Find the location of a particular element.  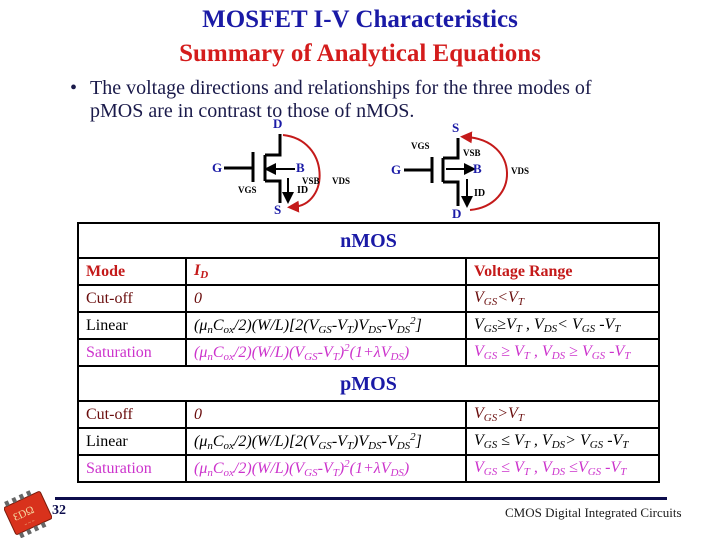

header-voltage-range: Voltage Range is located at coordinates (562, 271).